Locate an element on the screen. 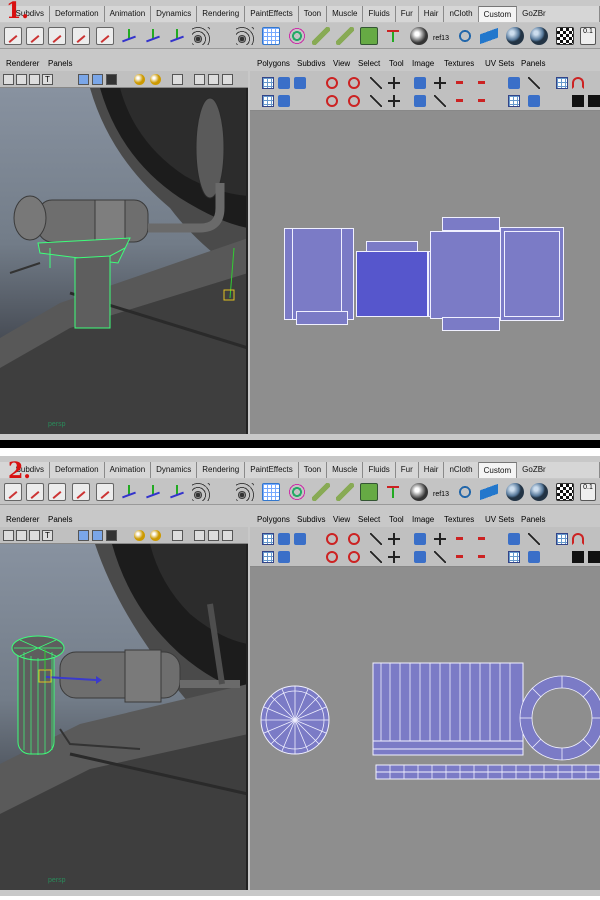 The height and width of the screenshot is (900, 600). uv-checker-icon is located at coordinates (514, 557).